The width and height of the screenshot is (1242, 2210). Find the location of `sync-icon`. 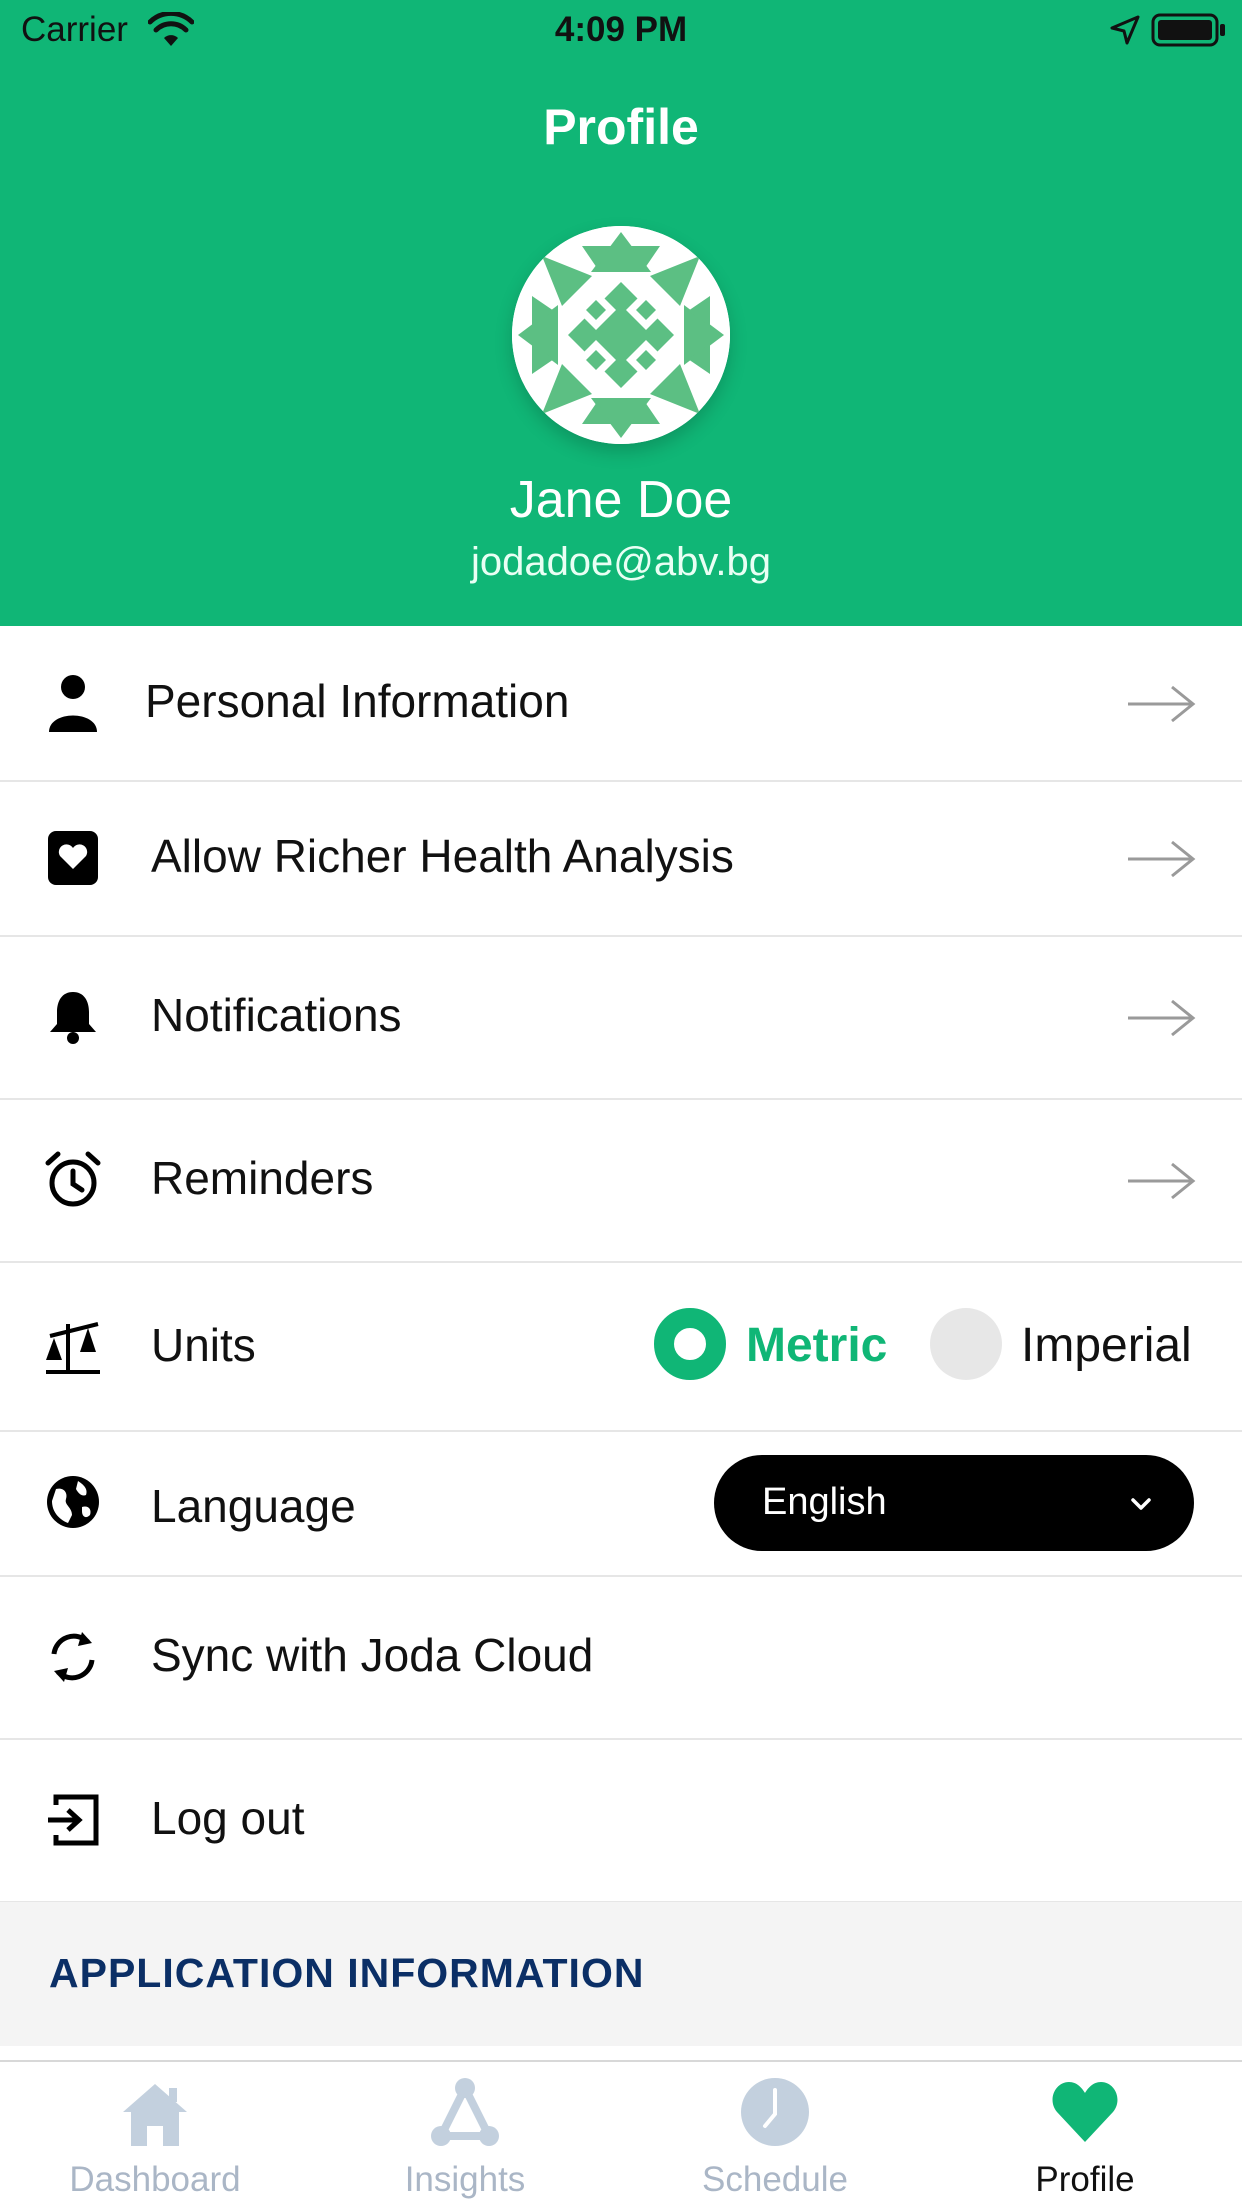

sync-icon is located at coordinates (73, 1657).